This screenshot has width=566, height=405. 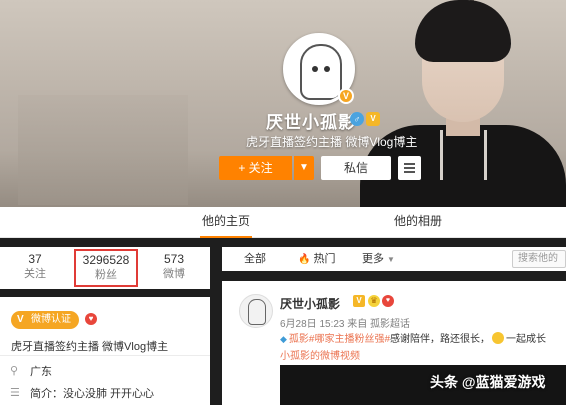 I want to click on filter-hot-label: 热门, so click(x=324, y=259).